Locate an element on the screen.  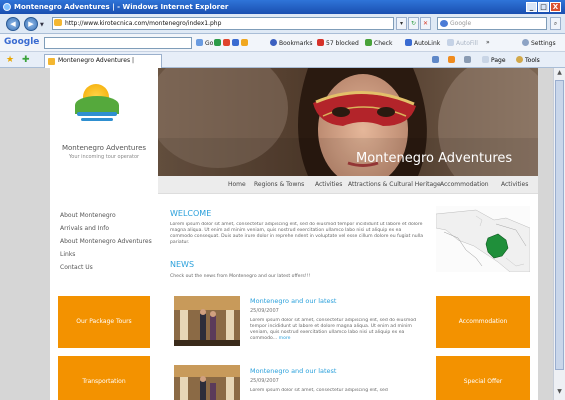
accommodation-button: Accommodation is located at coordinates (483, 322).